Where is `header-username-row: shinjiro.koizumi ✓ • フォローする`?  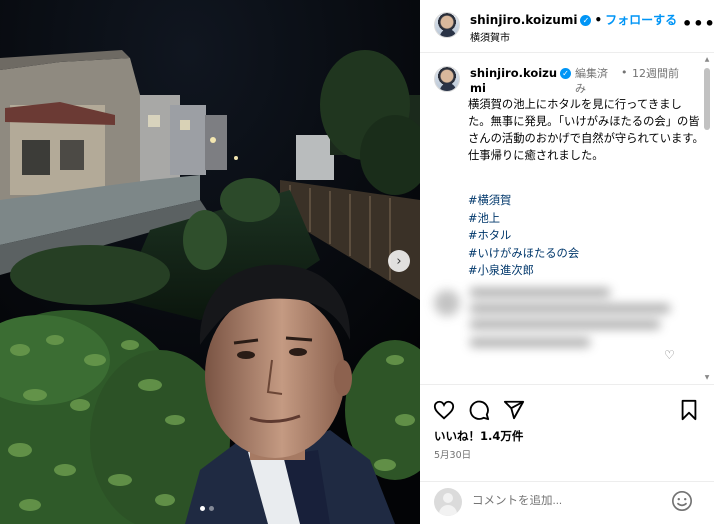 header-username-row: shinjiro.koizumi ✓ • フォローする is located at coordinates (573, 19).